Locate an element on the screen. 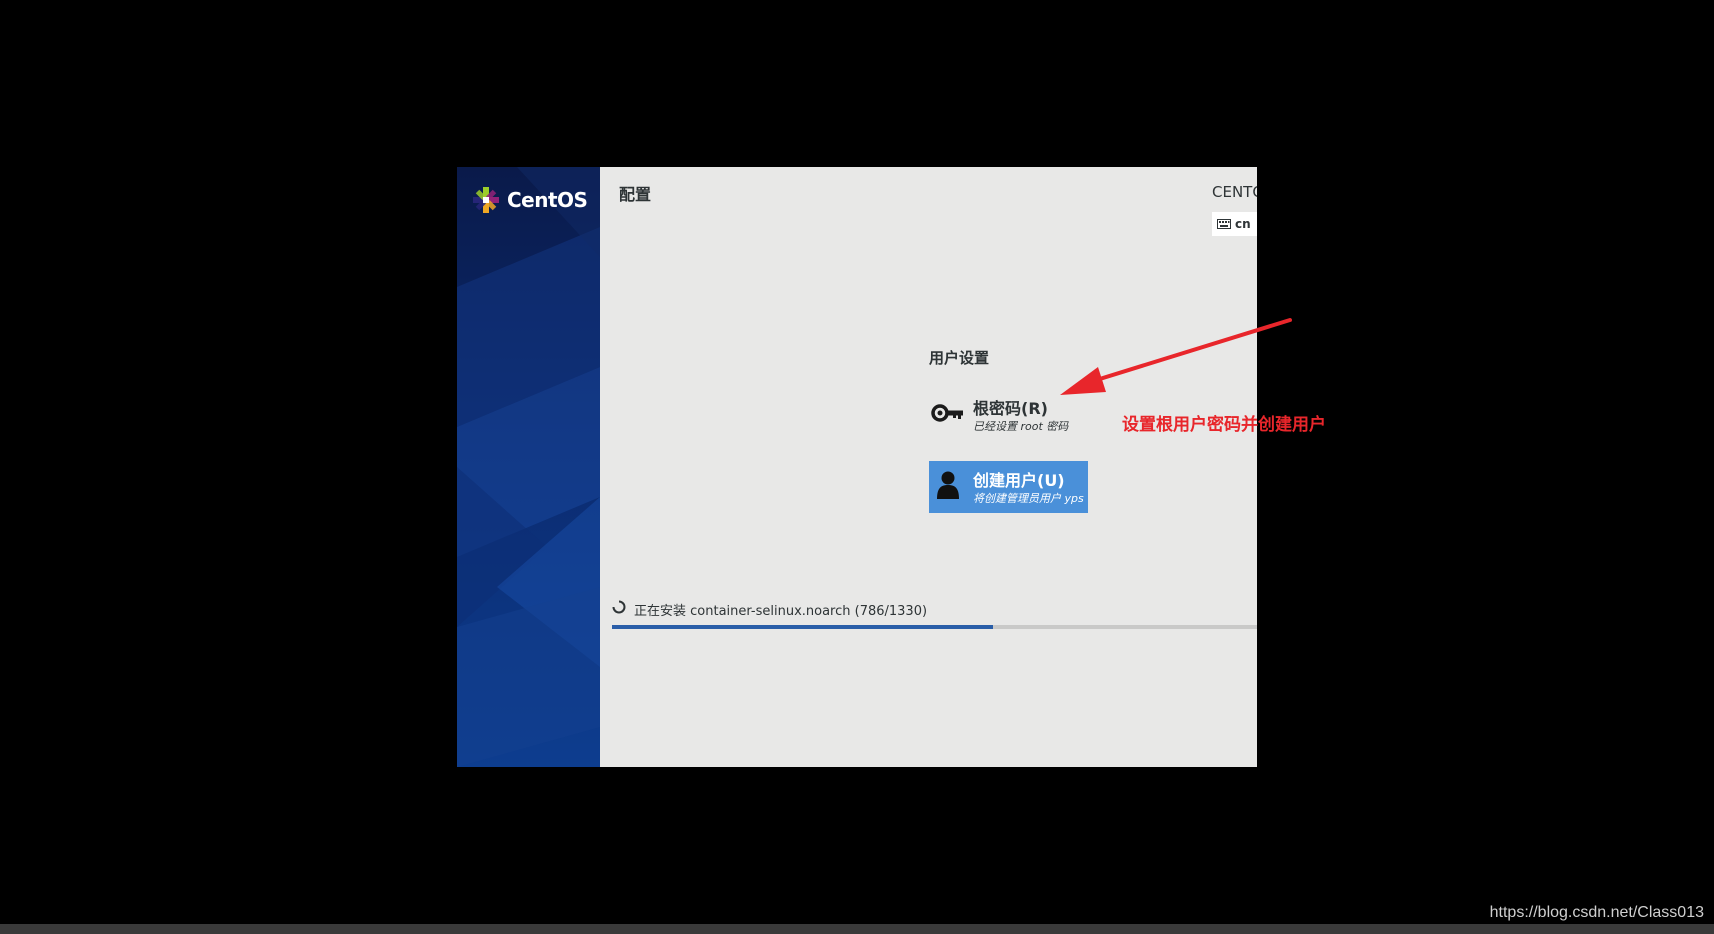 Image resolution: width=1714 pixels, height=934 pixels. progress-text: 正在安装 container-selinux.noarch (786/1330) is located at coordinates (781, 611).